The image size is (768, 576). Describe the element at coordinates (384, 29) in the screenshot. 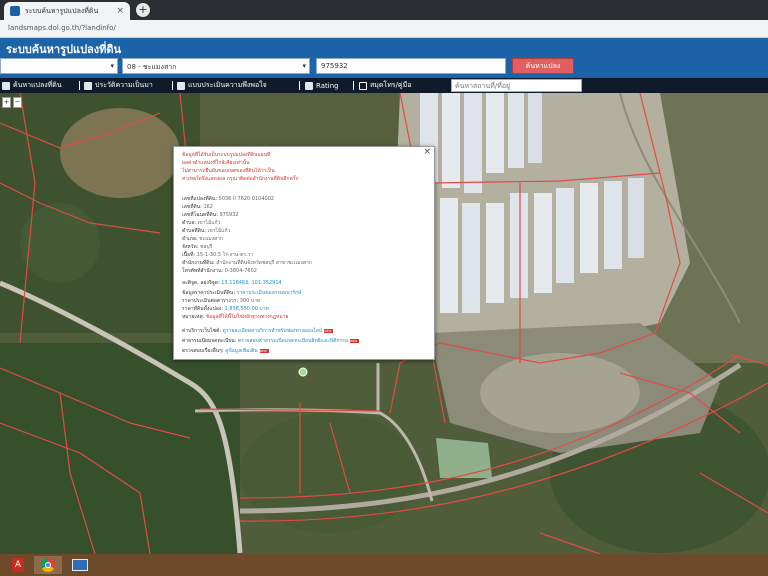

I see `address-bar: landsmaps.dol.go.th/?landinfo/` at that location.